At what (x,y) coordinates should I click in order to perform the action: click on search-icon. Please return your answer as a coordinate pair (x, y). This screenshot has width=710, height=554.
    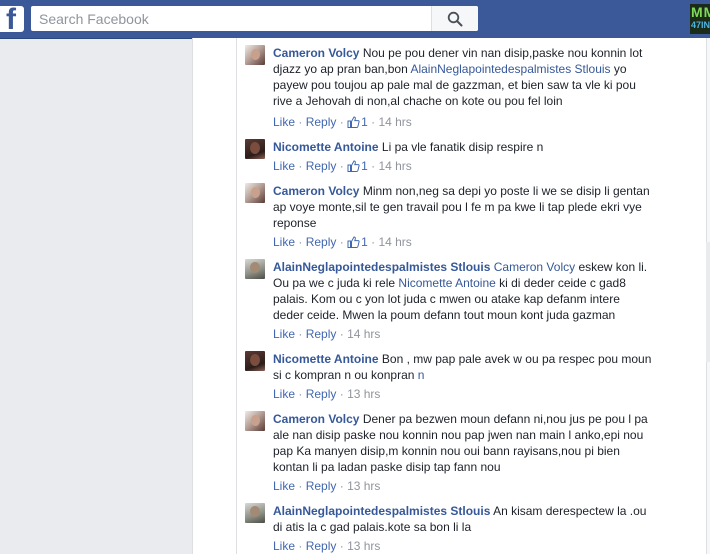
    Looking at the image, I should click on (455, 19).